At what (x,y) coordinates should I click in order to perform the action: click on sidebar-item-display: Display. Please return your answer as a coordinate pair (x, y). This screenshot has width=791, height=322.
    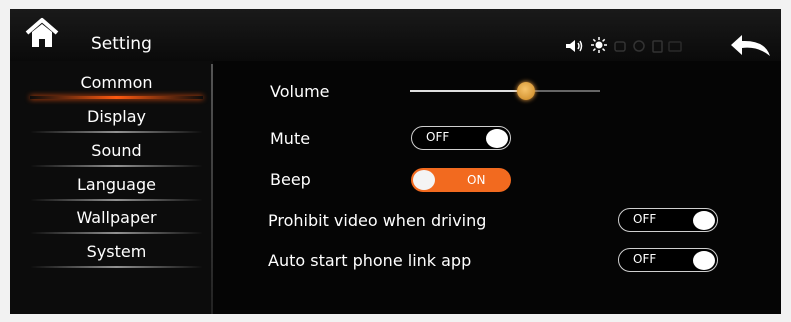
    Looking at the image, I should click on (116, 119).